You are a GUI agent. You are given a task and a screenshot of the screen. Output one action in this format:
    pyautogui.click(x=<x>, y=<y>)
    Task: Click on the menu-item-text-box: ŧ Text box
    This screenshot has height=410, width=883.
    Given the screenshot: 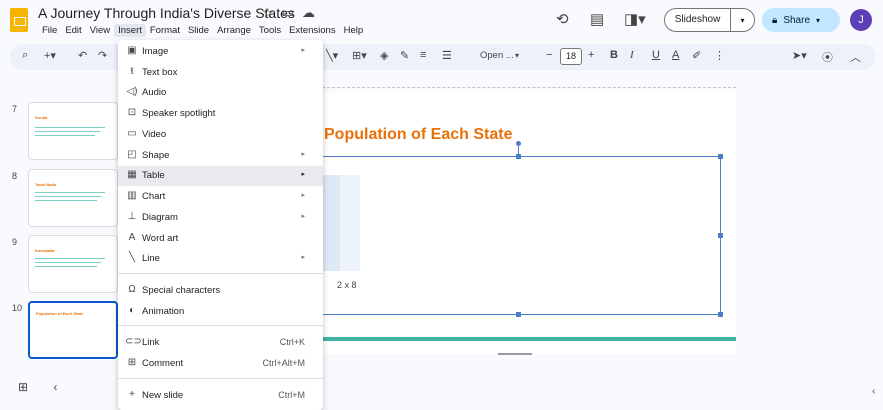 What is the action you would take?
    pyautogui.click(x=220, y=73)
    